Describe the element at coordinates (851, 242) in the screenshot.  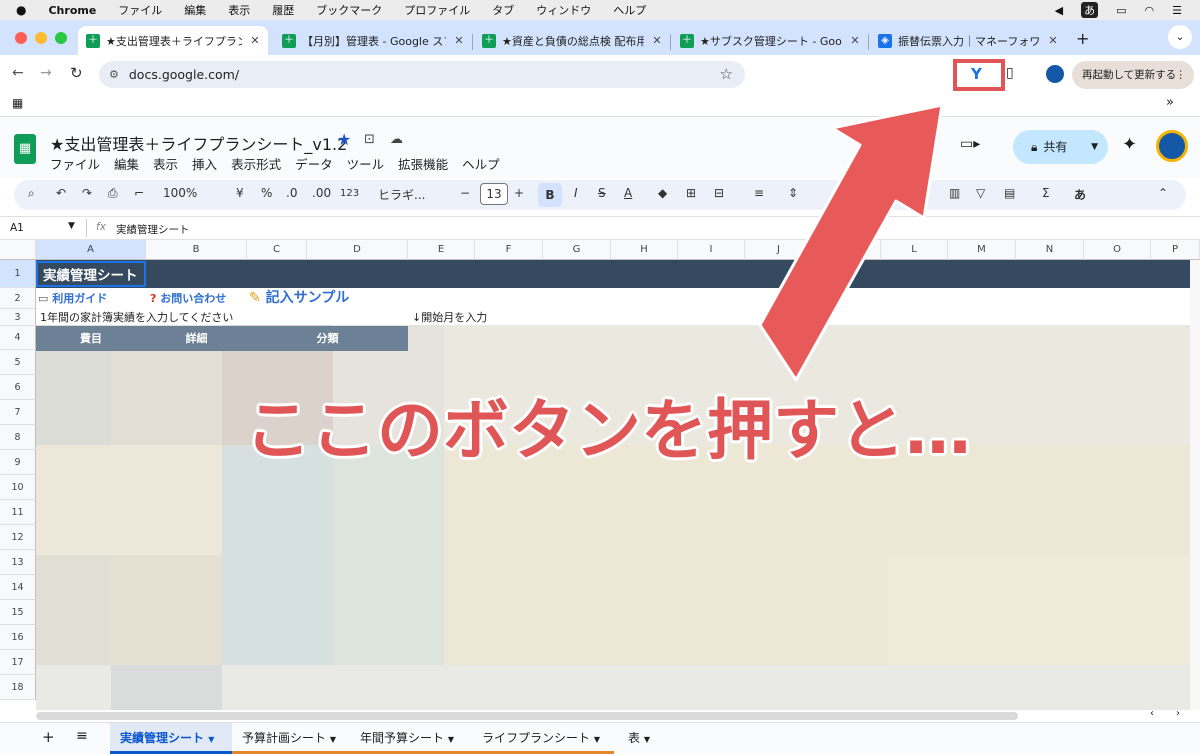
I see `annotation-arrow` at that location.